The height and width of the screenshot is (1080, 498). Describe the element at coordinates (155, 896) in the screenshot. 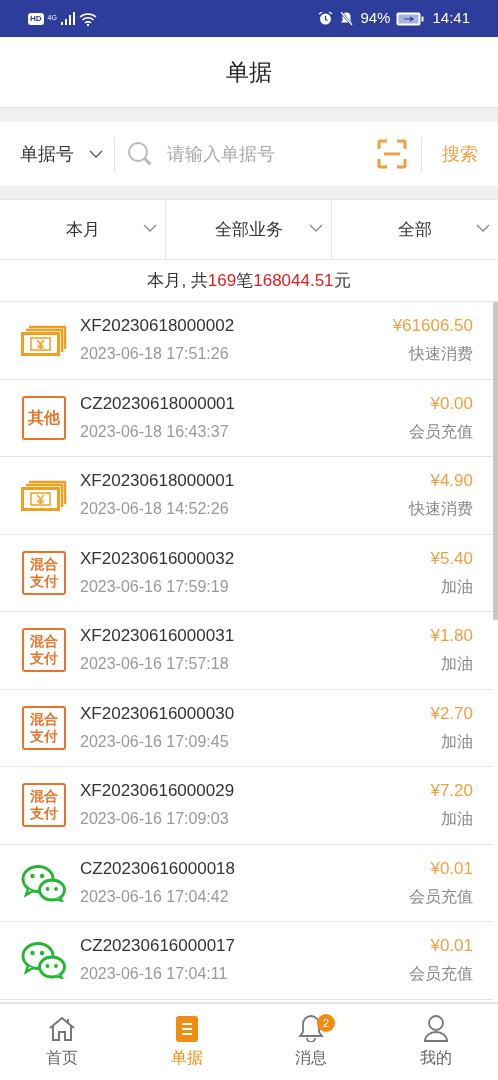

I see `record-time: 2023-06-16 17:04:42` at that location.